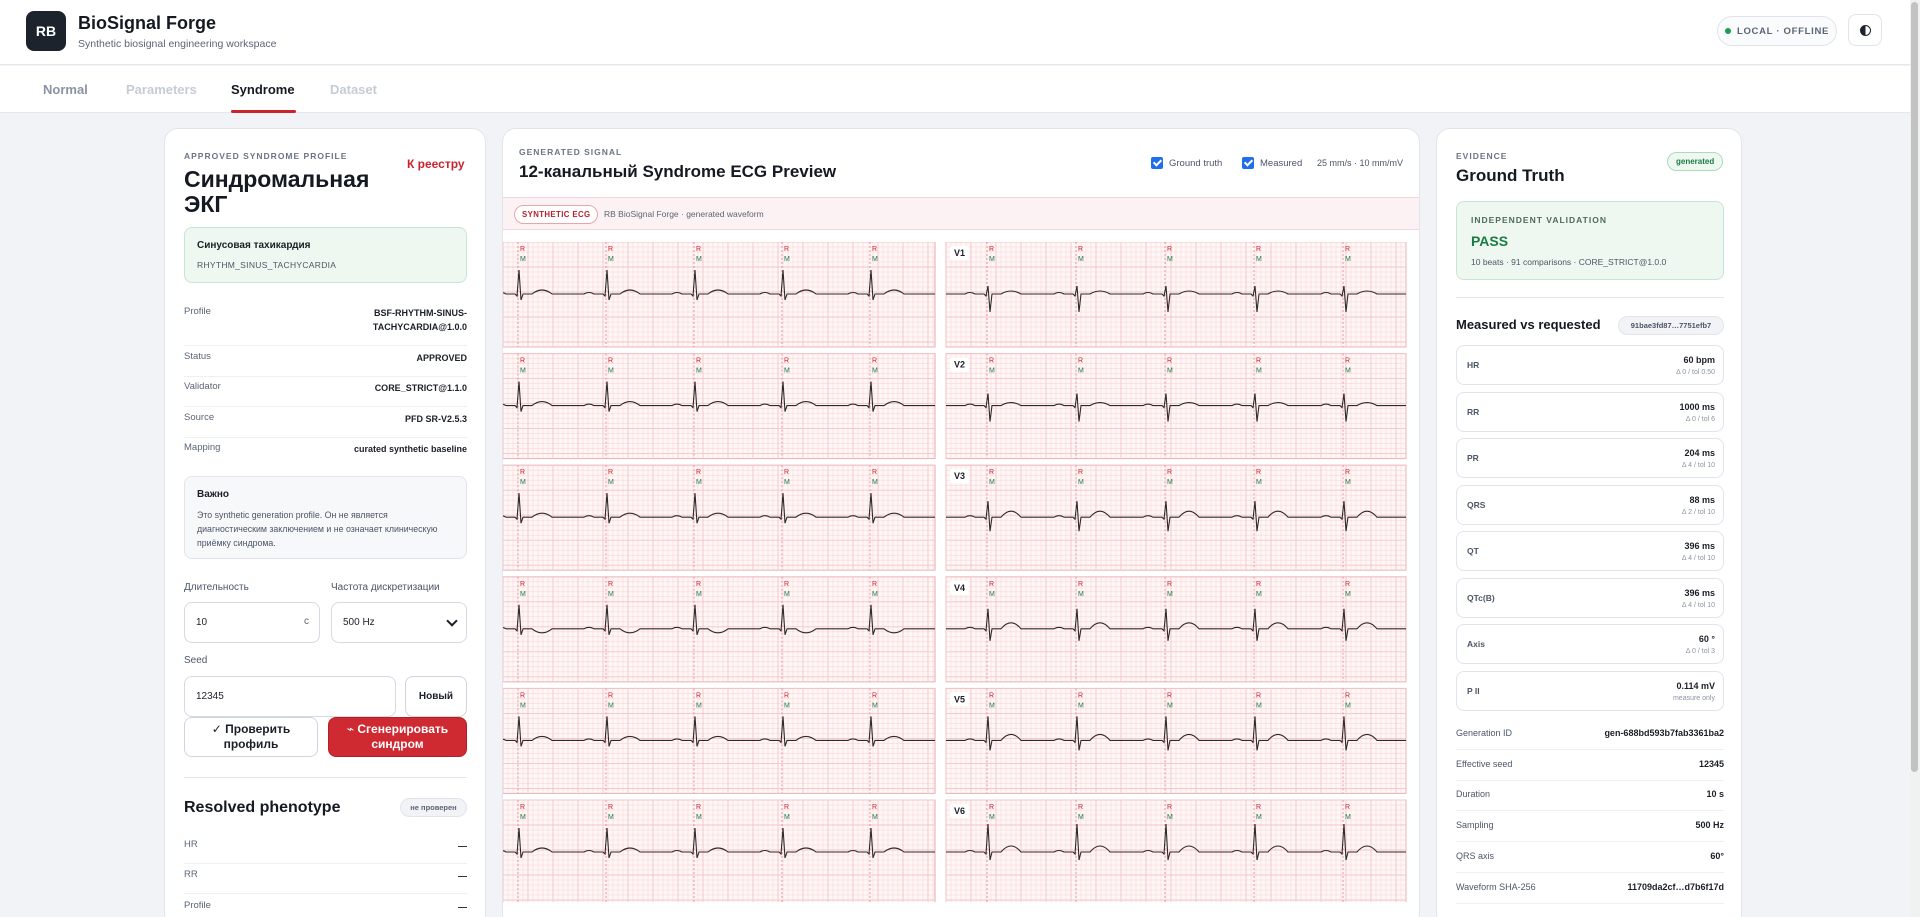 This screenshot has height=917, width=1920. I want to click on measured-toggle: Measured, so click(1272, 163).